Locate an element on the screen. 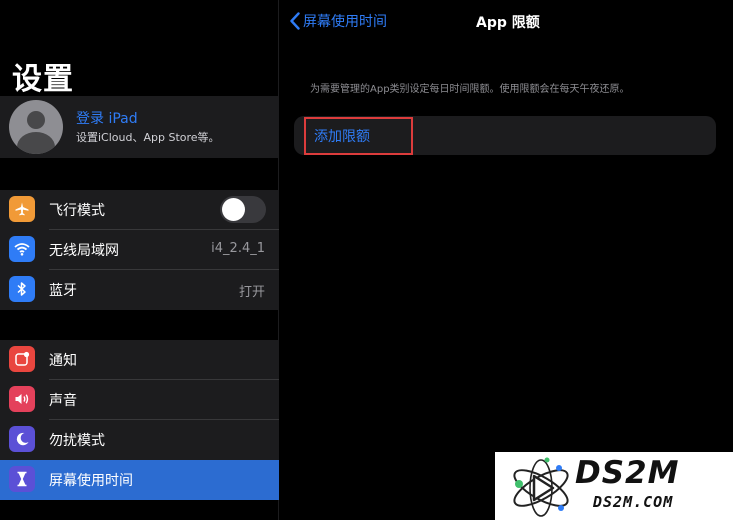 The width and height of the screenshot is (733, 520). sidebar-title: 设置 is located at coordinates (43, 79).